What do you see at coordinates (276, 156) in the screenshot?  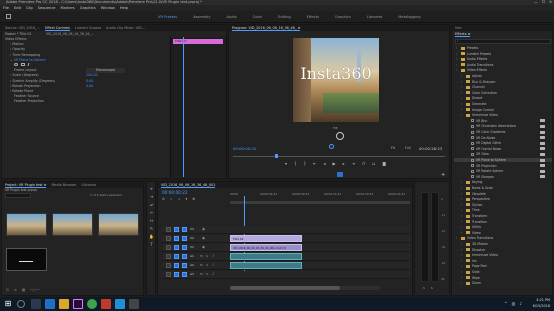 I see `program-playhead` at bounding box center [276, 156].